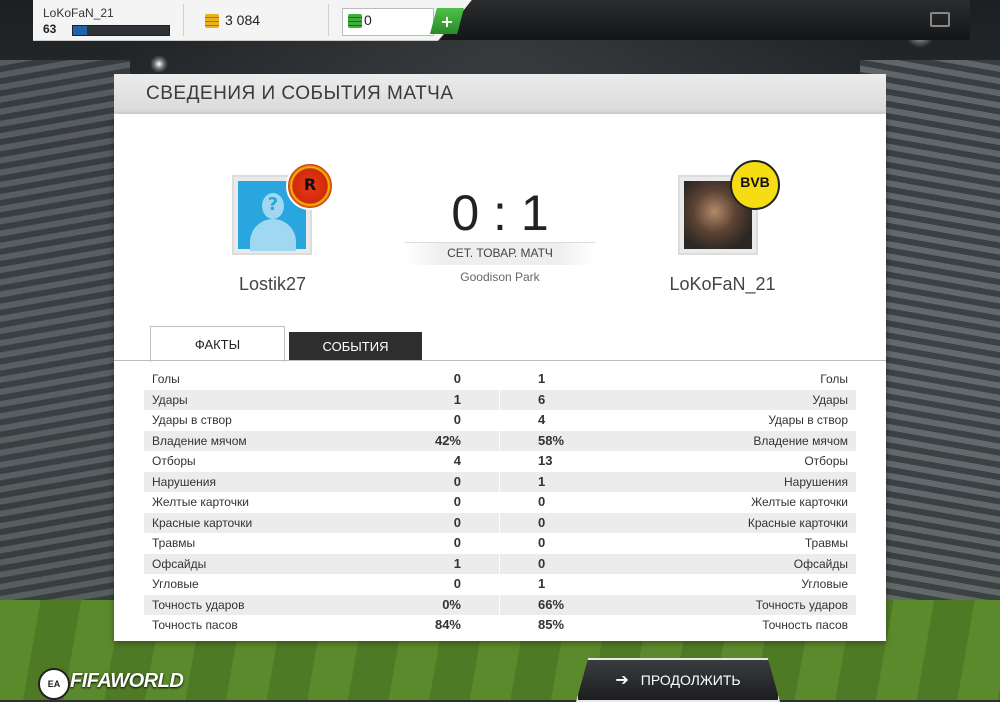 The height and width of the screenshot is (702, 1000). I want to click on username: LoKoFaN_21, so click(78, 13).